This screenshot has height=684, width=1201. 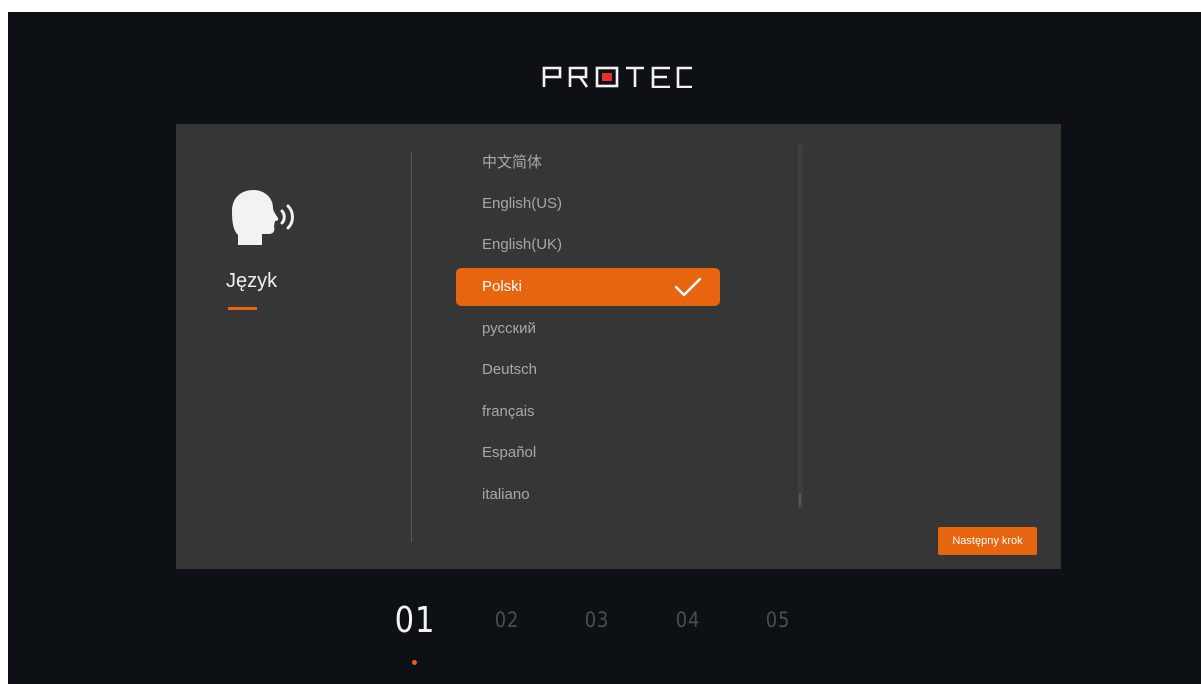 I want to click on step-02: 02, so click(x=507, y=620).